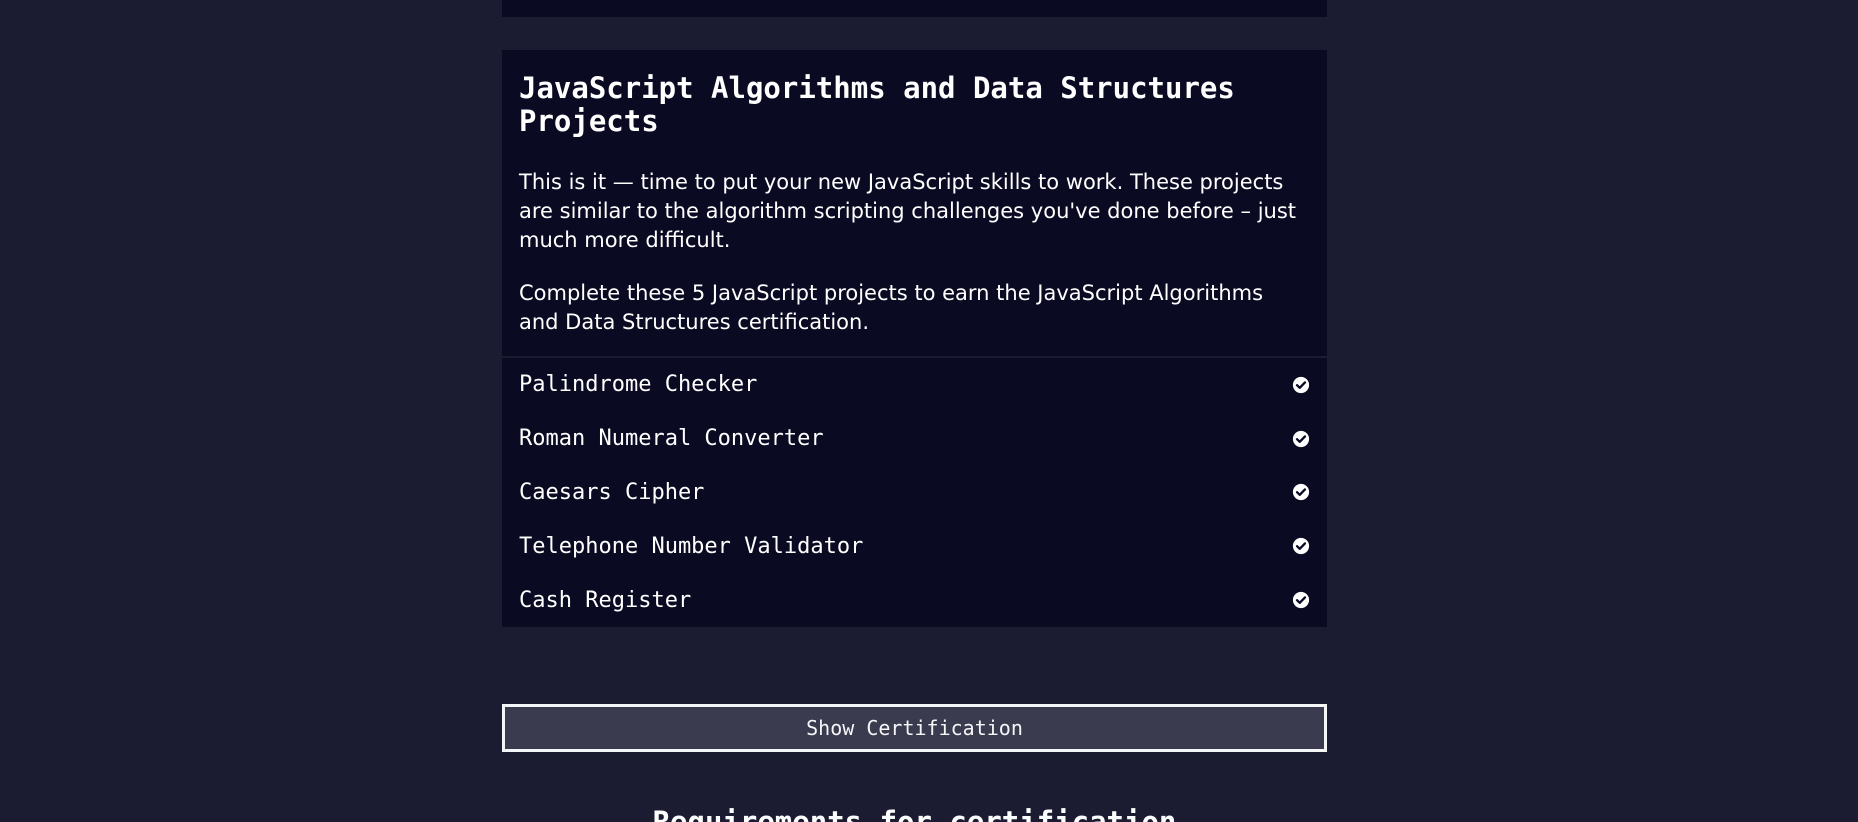 This screenshot has height=822, width=1858. Describe the element at coordinates (914, 813) in the screenshot. I see `requirements-heading: Requirements for certification` at that location.